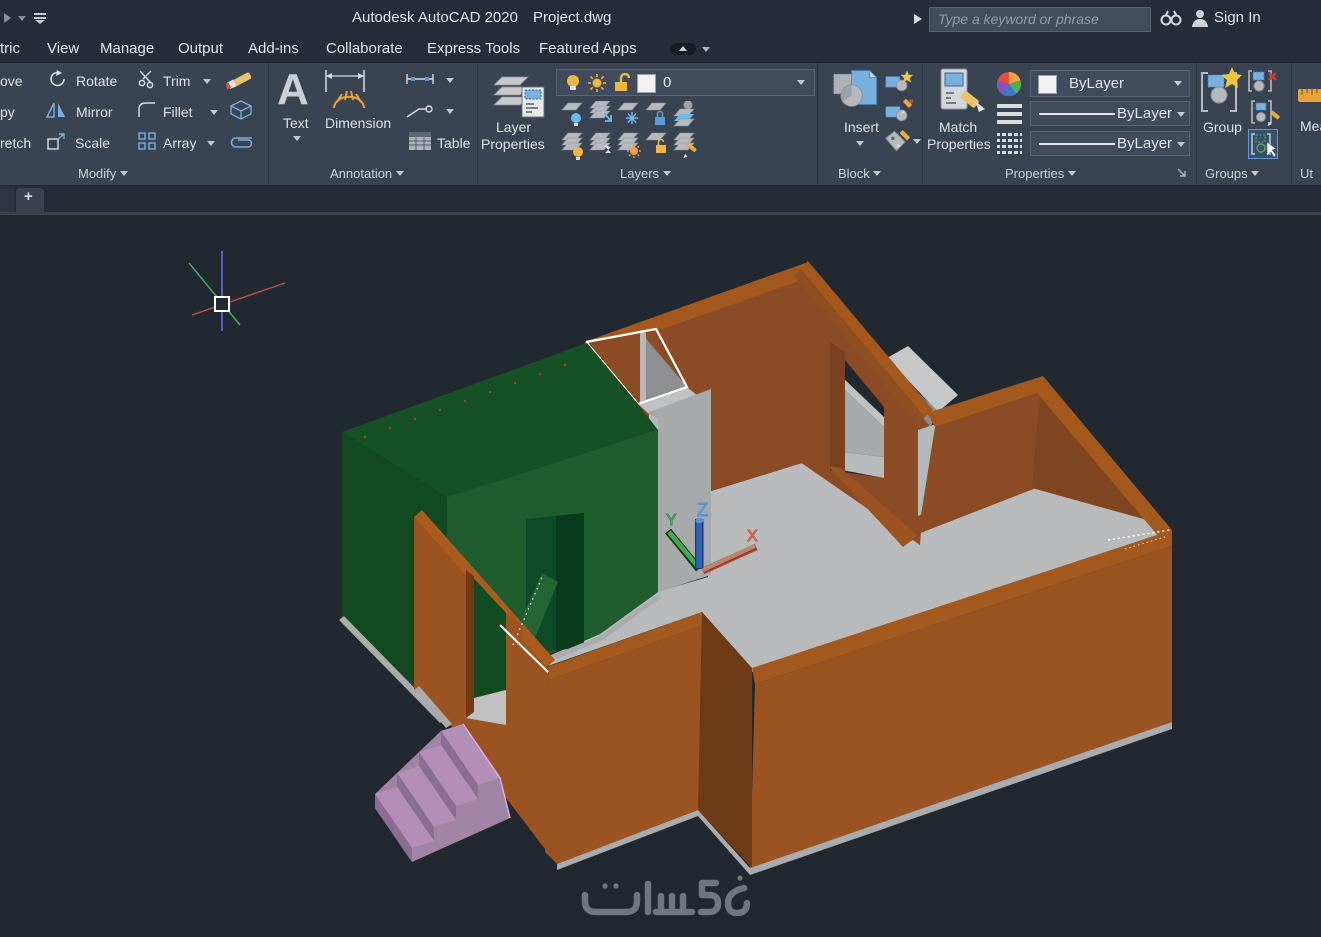 Image resolution: width=1321 pixels, height=937 pixels. What do you see at coordinates (671, 520) in the screenshot?
I see `svg-text: Y` at bounding box center [671, 520].